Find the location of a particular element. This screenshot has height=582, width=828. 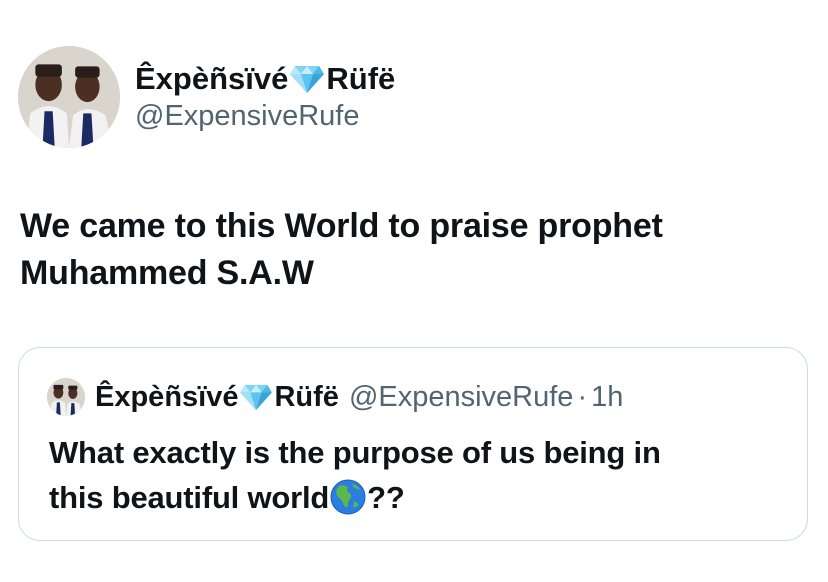

tweet-line-1: We came to this World to praise prophet is located at coordinates (341, 226).